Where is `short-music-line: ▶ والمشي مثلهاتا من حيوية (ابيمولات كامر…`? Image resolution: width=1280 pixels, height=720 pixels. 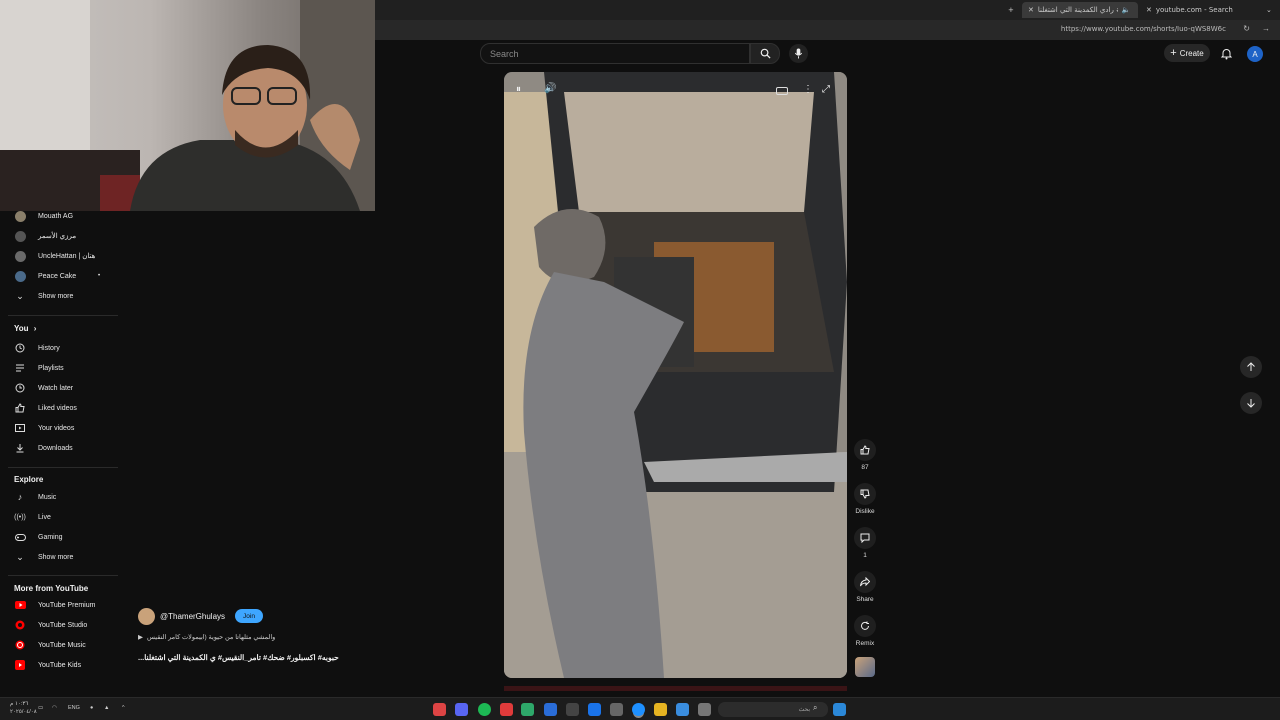
short-music-line: ▶ والمشي مثلهاتا من حيوية (ابيمولات كامر… is located at coordinates (206, 637).